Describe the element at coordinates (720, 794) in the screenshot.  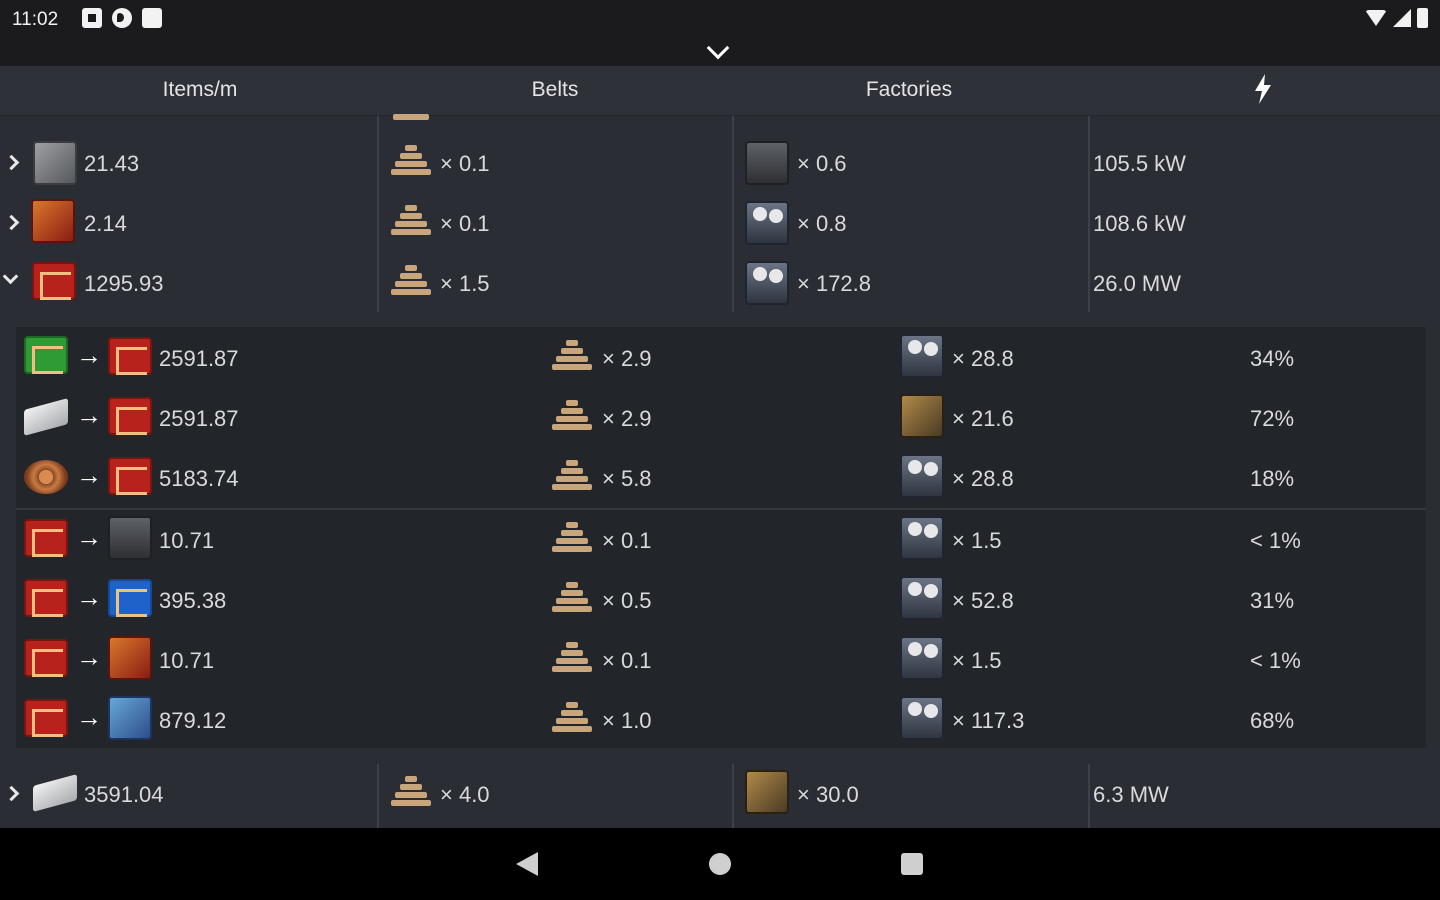
I see `recipe-row: 3591.04 × 4.0 × 30.0 6.3 MW` at that location.